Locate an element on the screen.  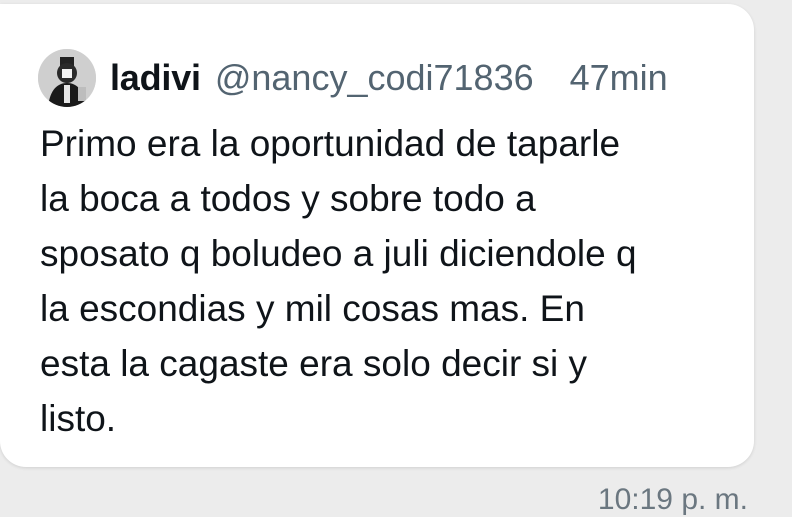
post-header: ladivi @nancy_codi71836 47min is located at coordinates (353, 78).